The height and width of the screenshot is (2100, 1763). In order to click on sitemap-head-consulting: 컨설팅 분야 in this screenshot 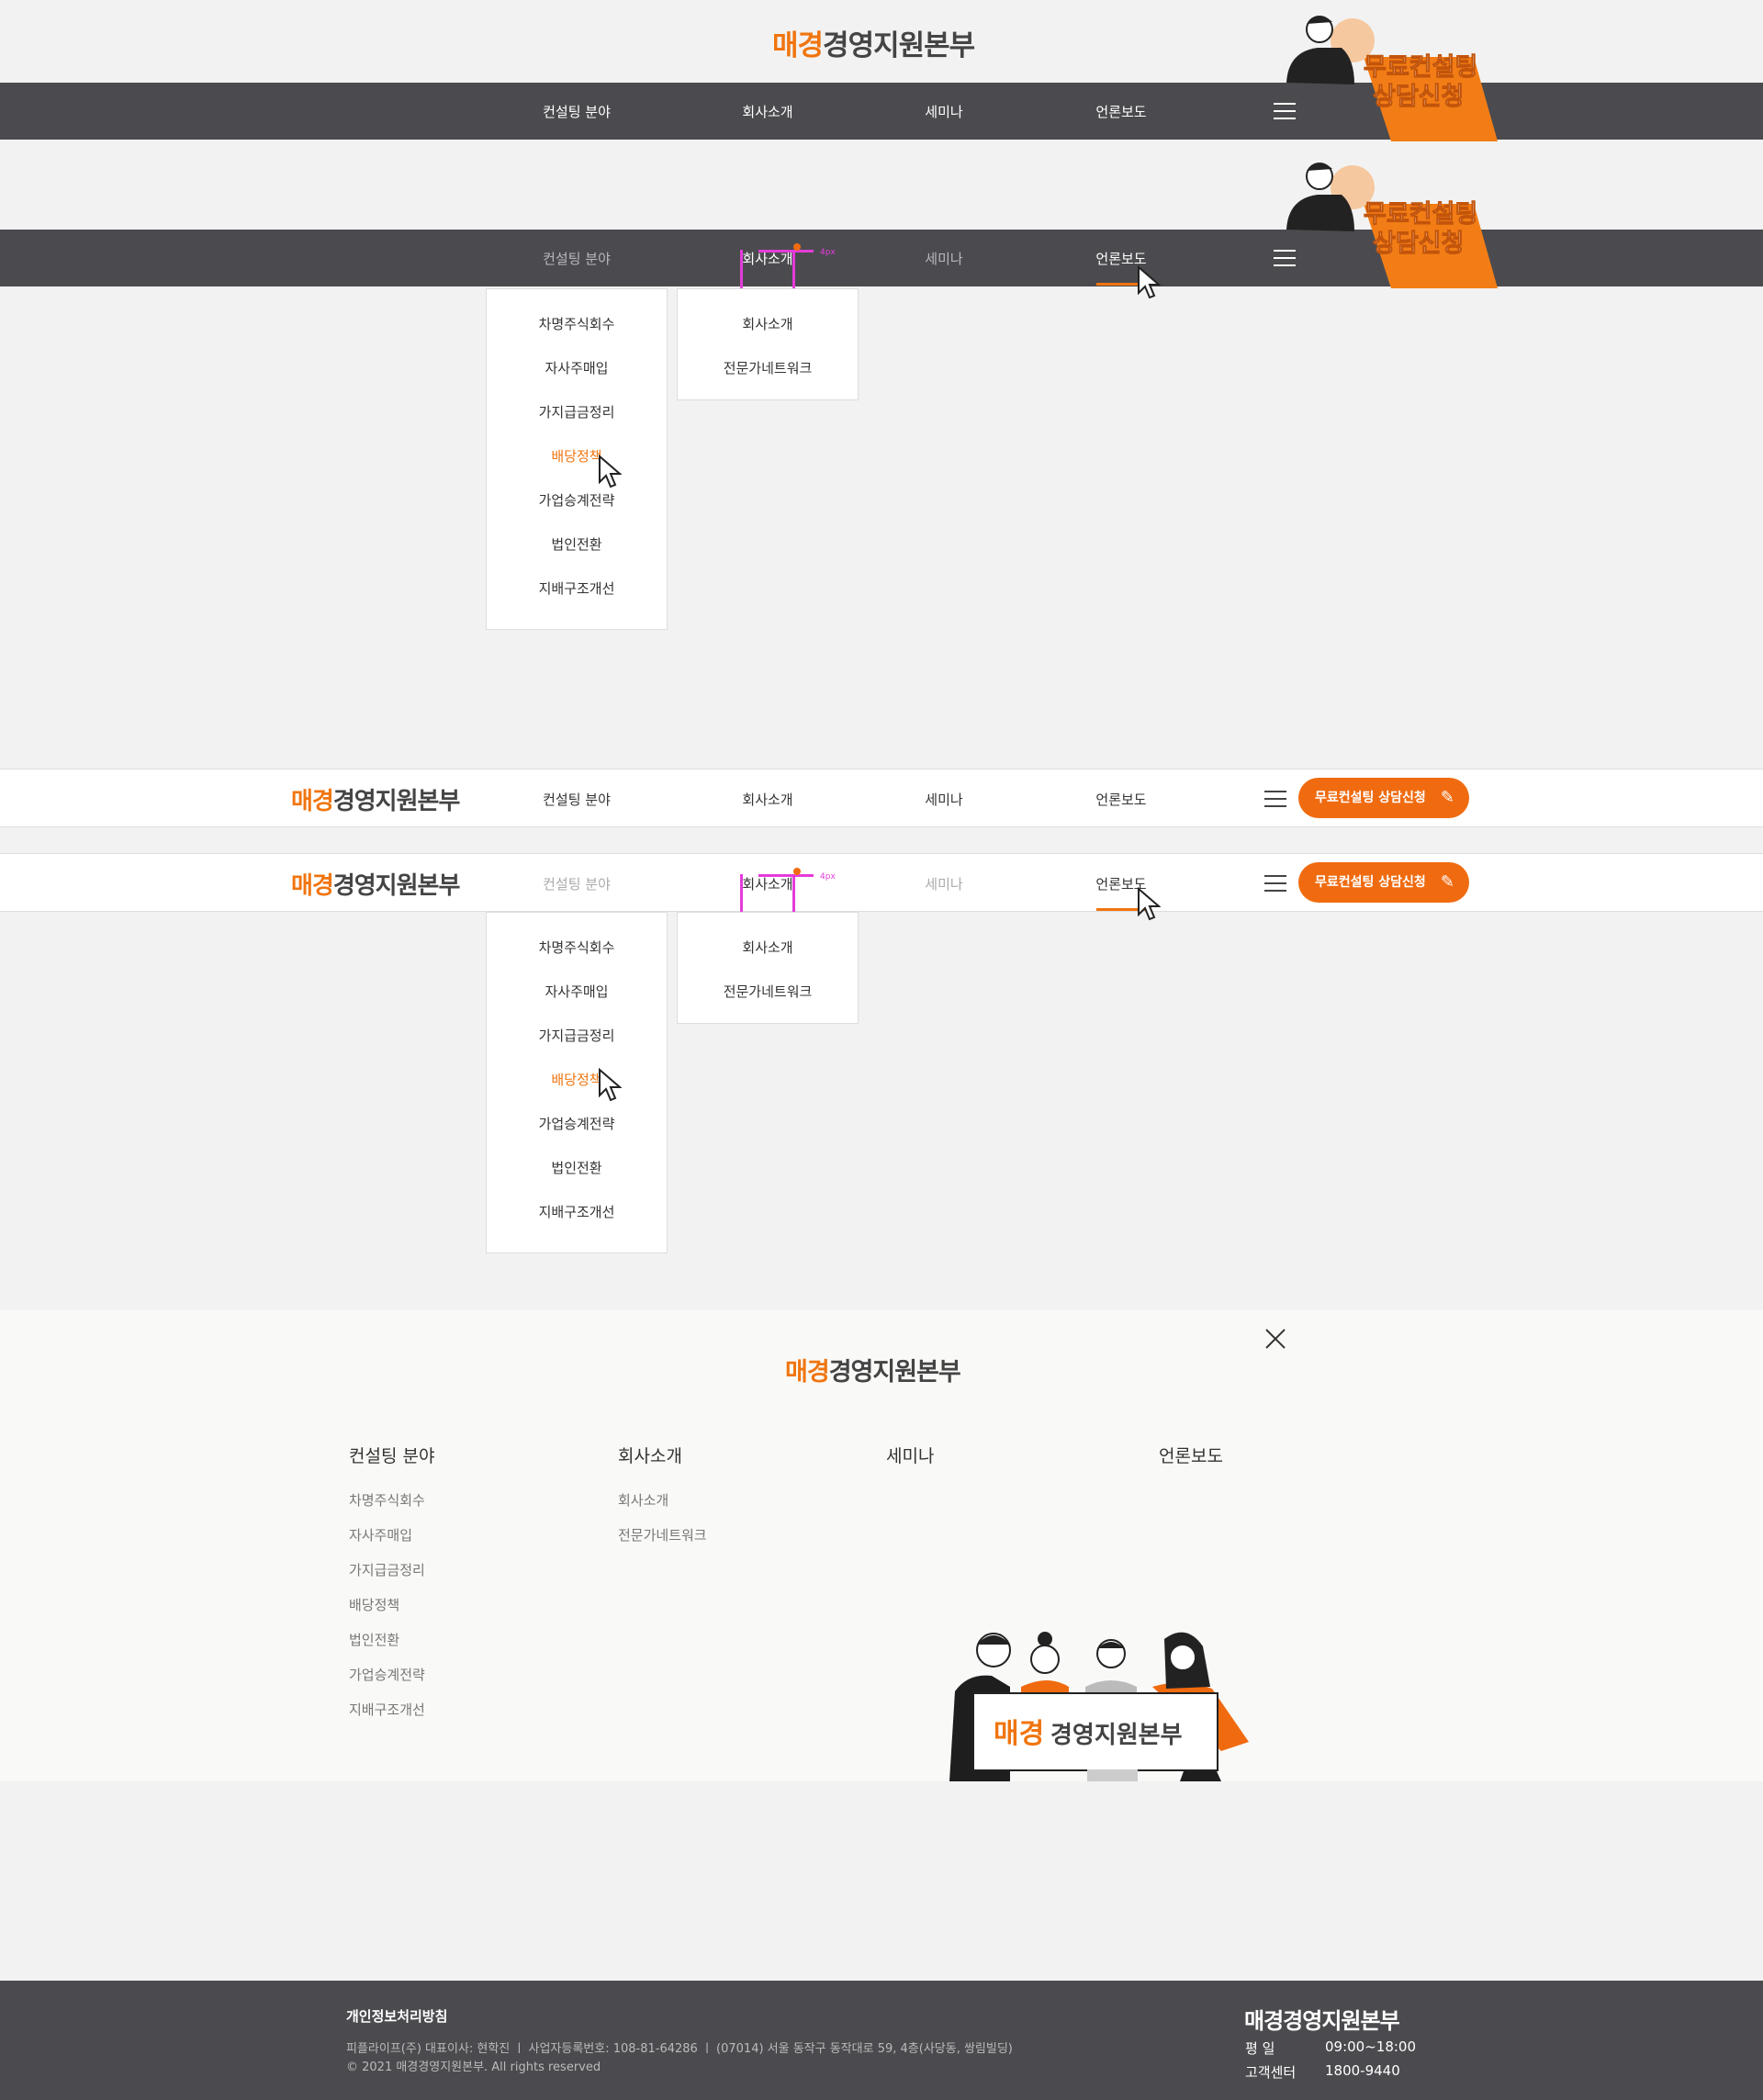, I will do `click(391, 1455)`.